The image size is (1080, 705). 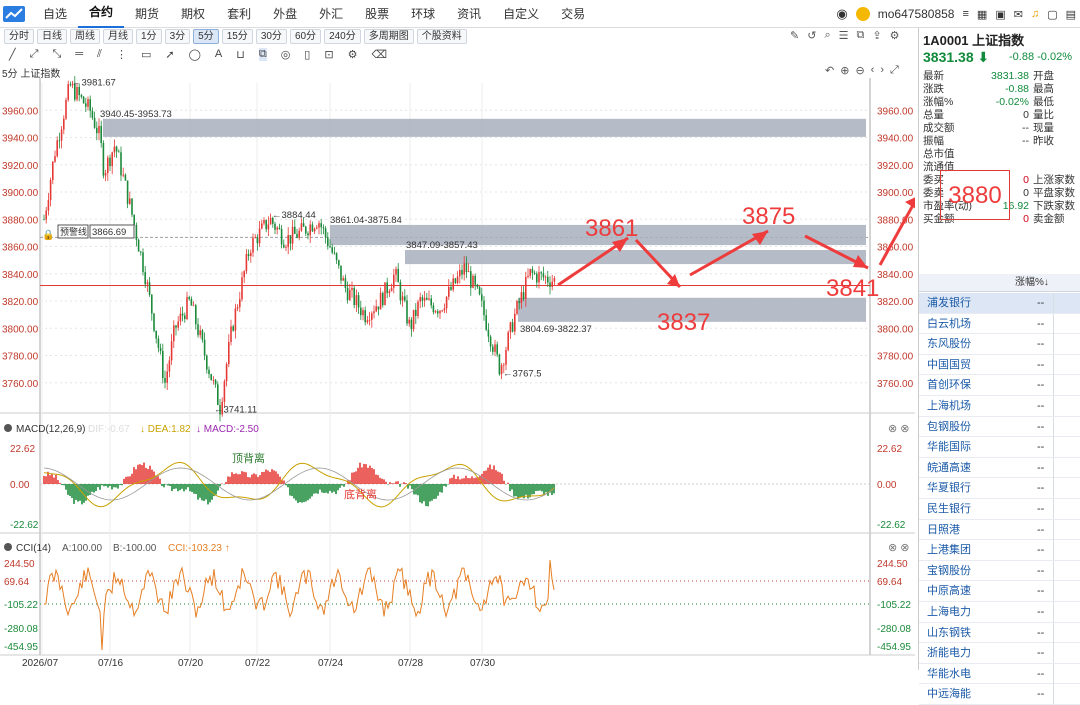 I want to click on period-button-3: 月线, so click(x=118, y=36).